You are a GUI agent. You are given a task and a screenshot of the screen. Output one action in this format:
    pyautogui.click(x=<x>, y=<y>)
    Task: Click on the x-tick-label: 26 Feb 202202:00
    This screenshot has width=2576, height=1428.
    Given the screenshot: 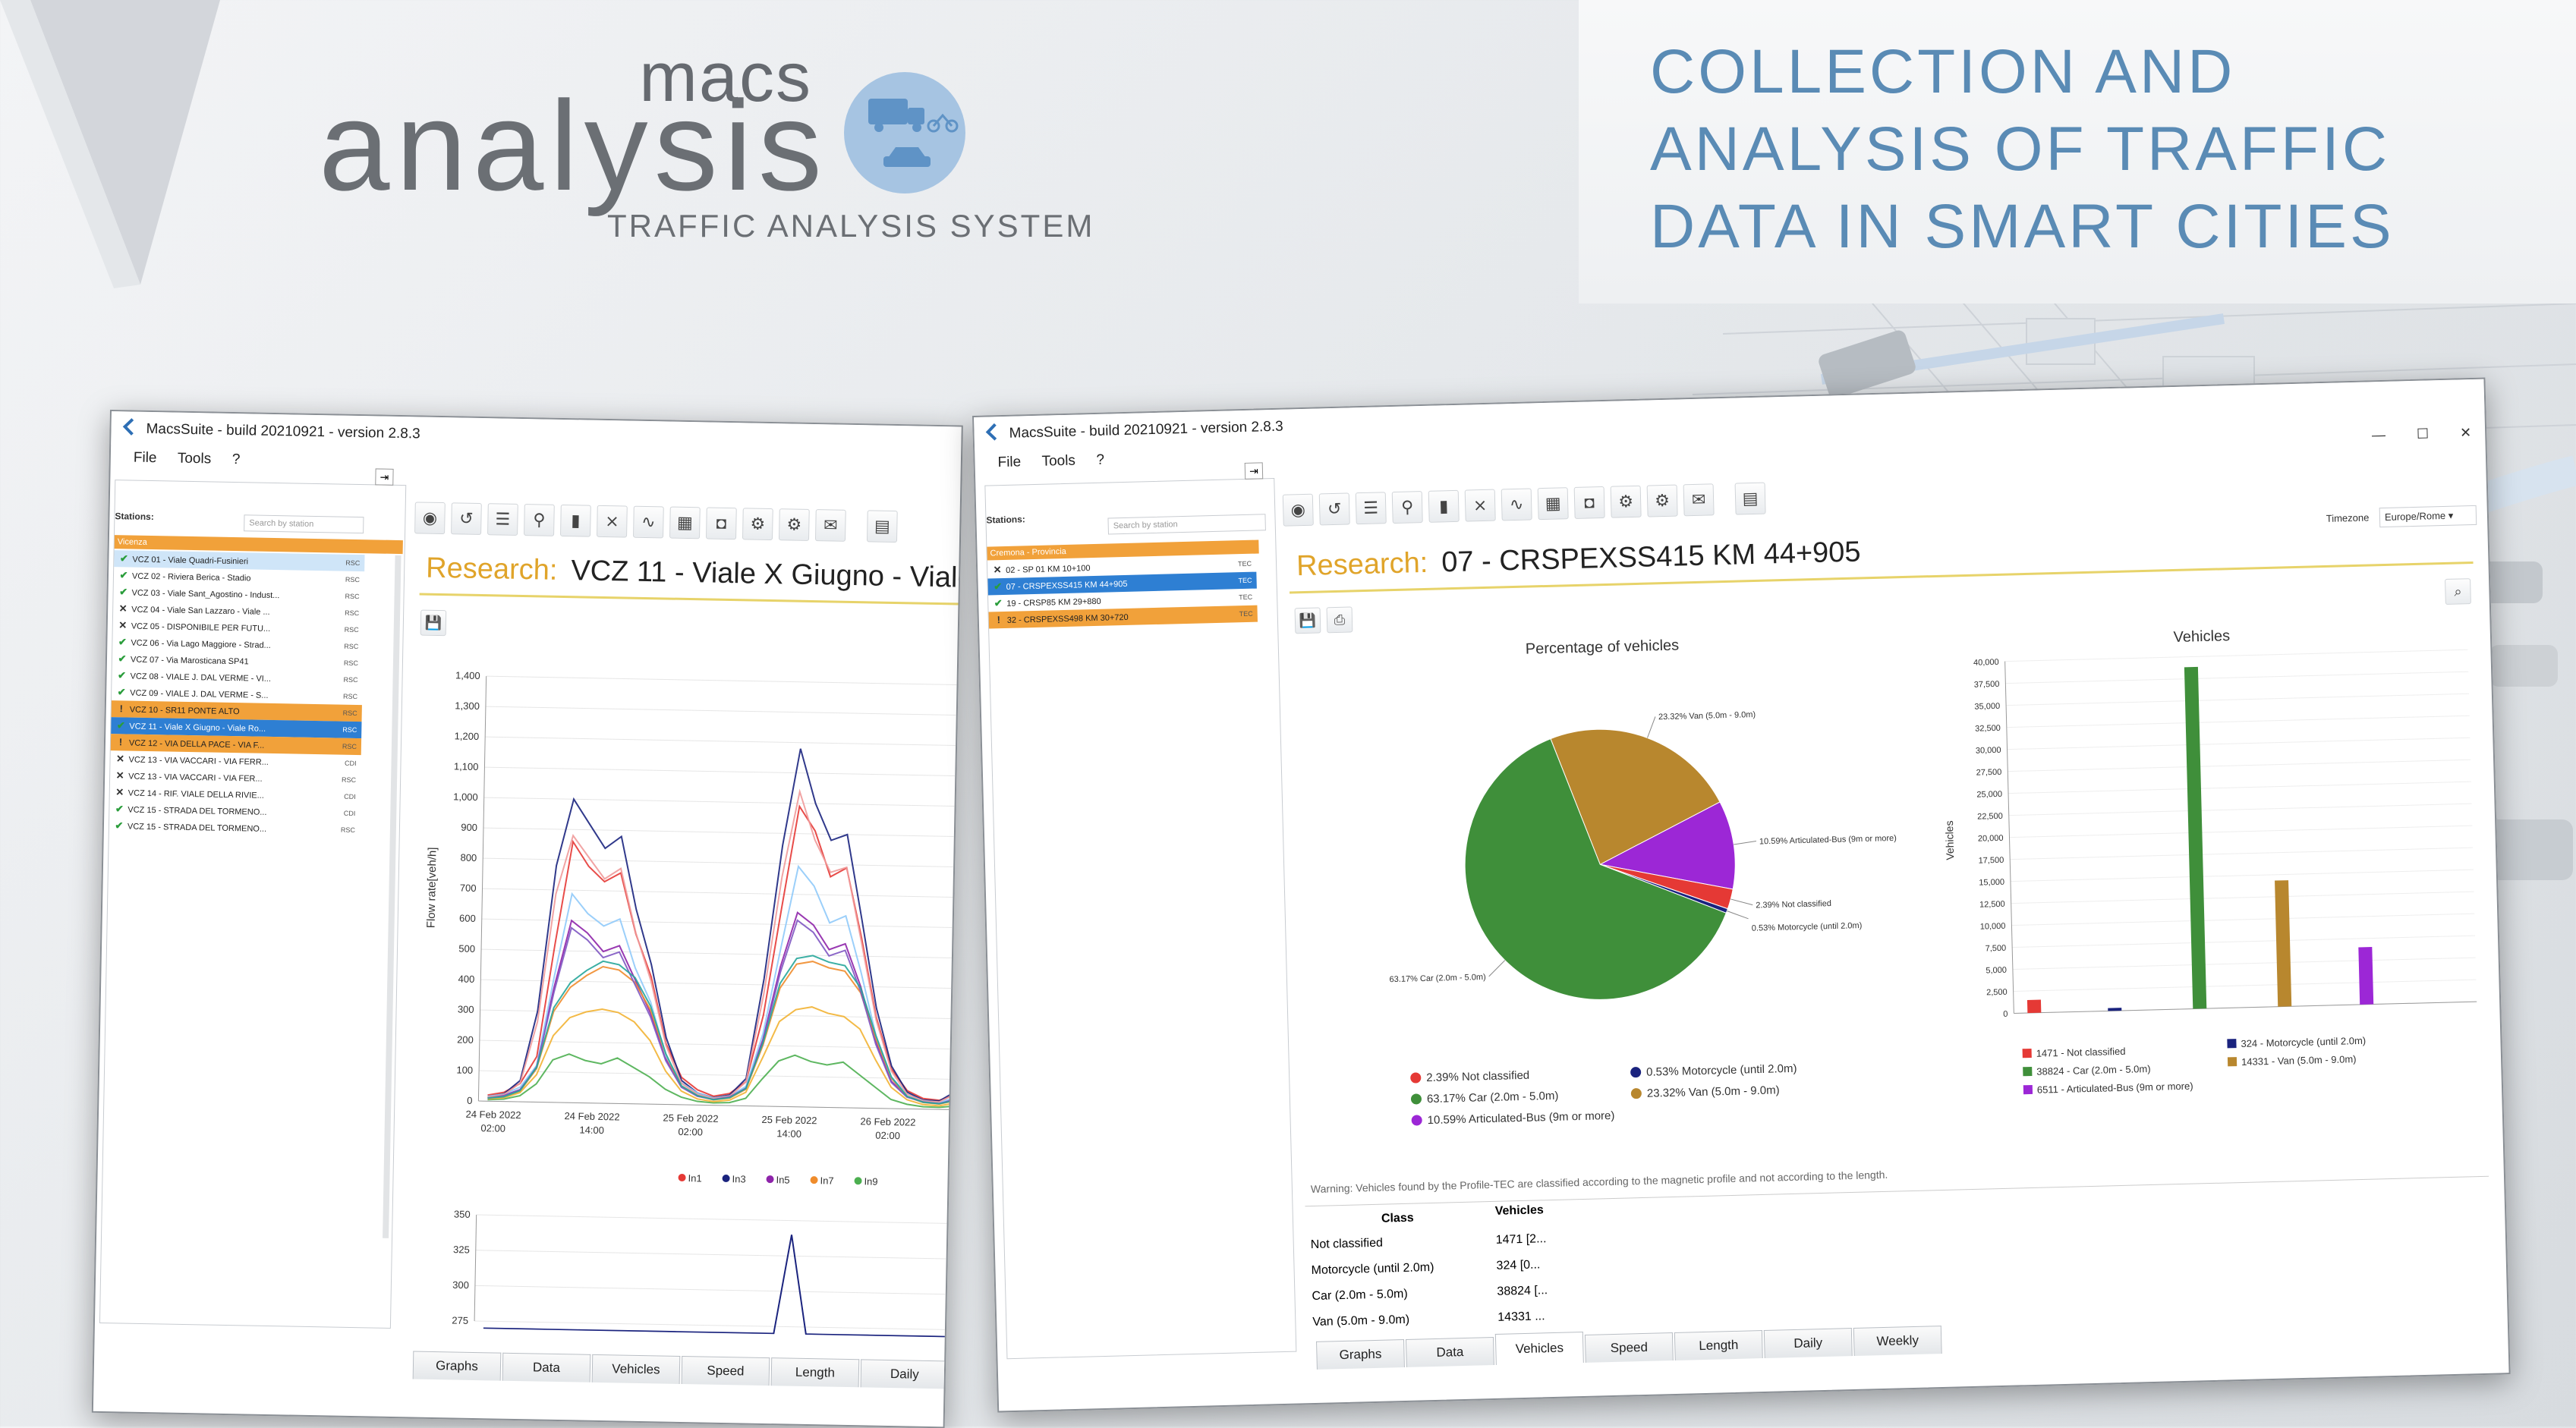 What is the action you would take?
    pyautogui.click(x=888, y=1128)
    